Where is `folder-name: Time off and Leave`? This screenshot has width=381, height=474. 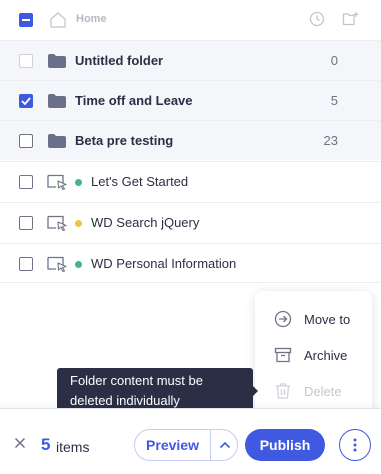 folder-name: Time off and Leave is located at coordinates (134, 100).